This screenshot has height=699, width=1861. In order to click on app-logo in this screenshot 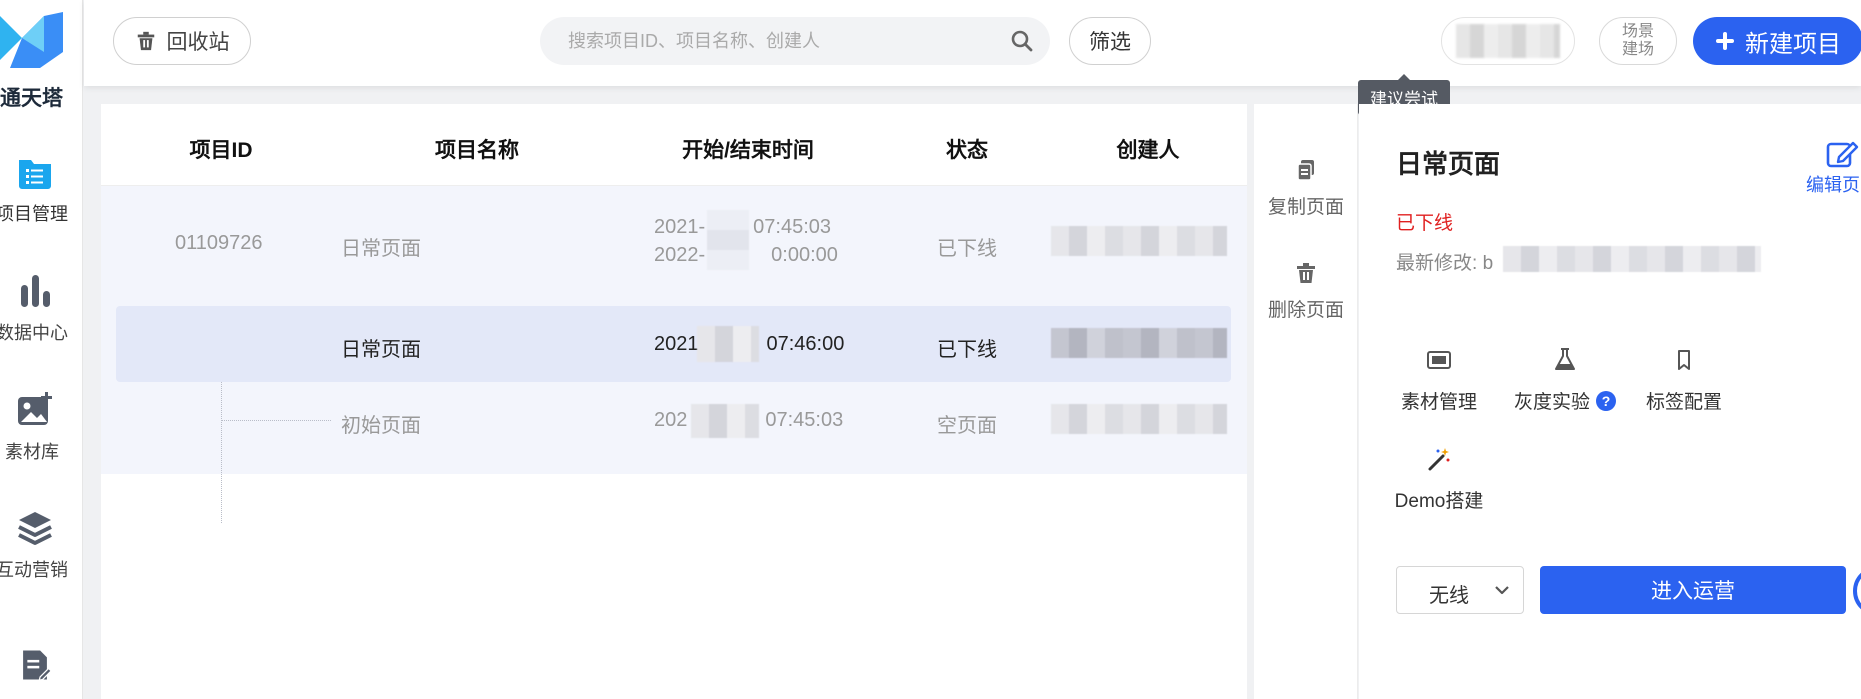, I will do `click(31, 40)`.